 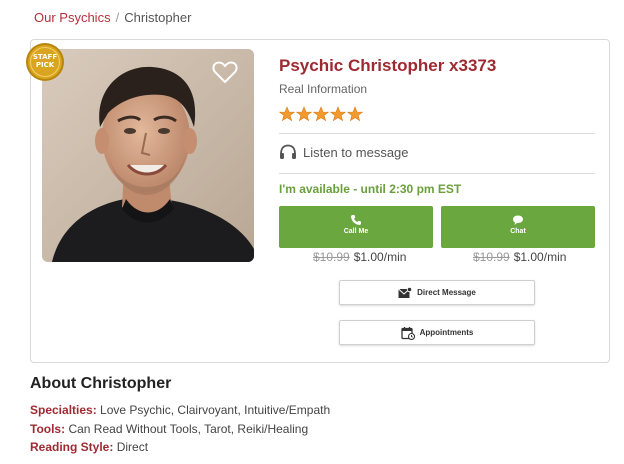 I want to click on call-price: $10.99 $1.00/min, so click(x=359, y=257).